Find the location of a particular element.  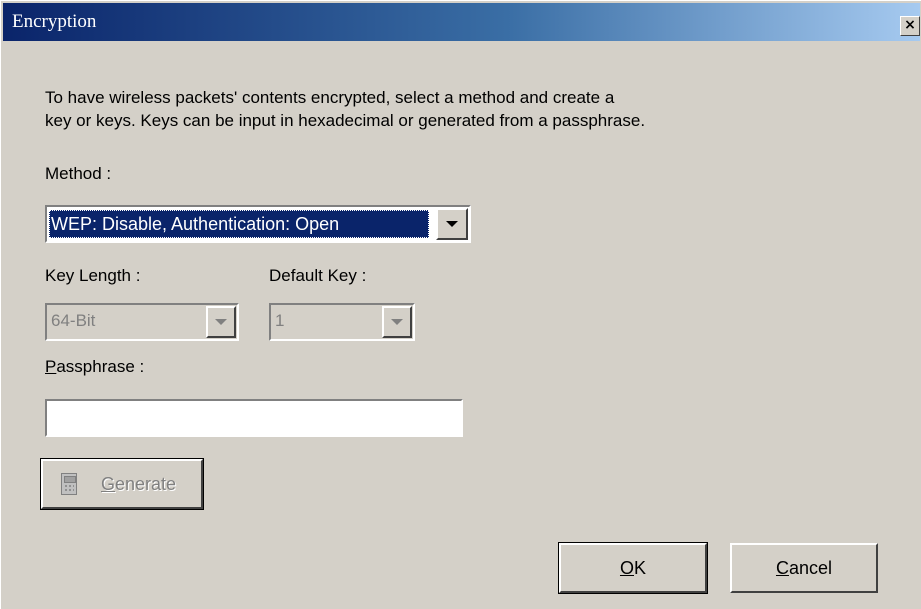

default-key-dropdown-button is located at coordinates (397, 322).